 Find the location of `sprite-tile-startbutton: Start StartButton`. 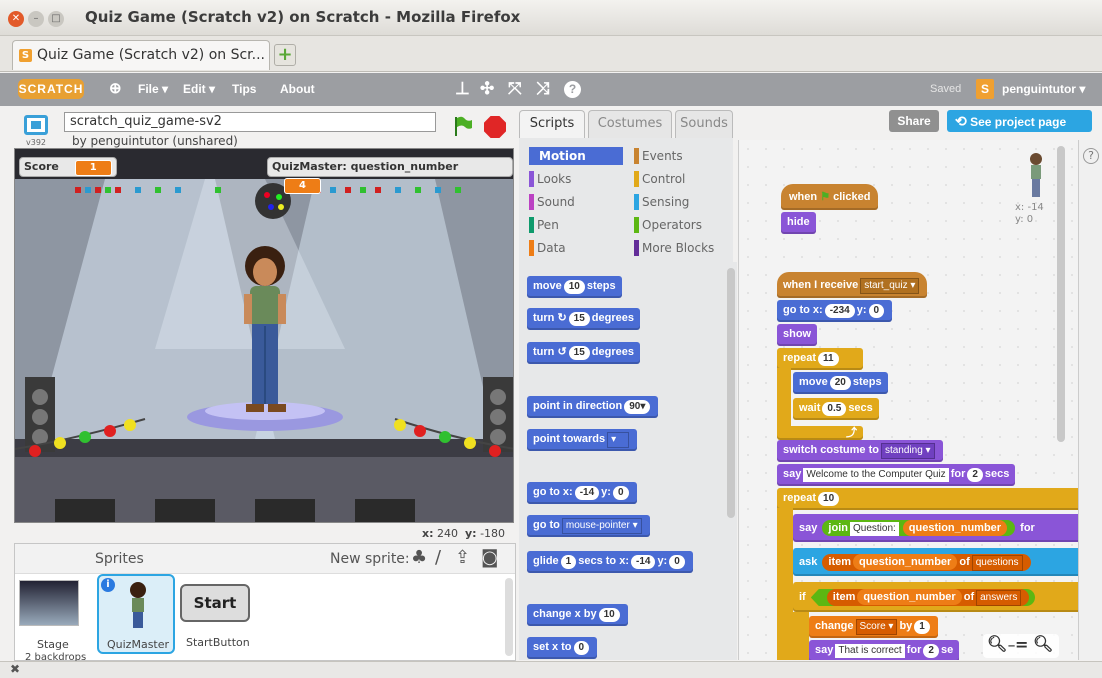

sprite-tile-startbutton: Start StartButton is located at coordinates (215, 619).